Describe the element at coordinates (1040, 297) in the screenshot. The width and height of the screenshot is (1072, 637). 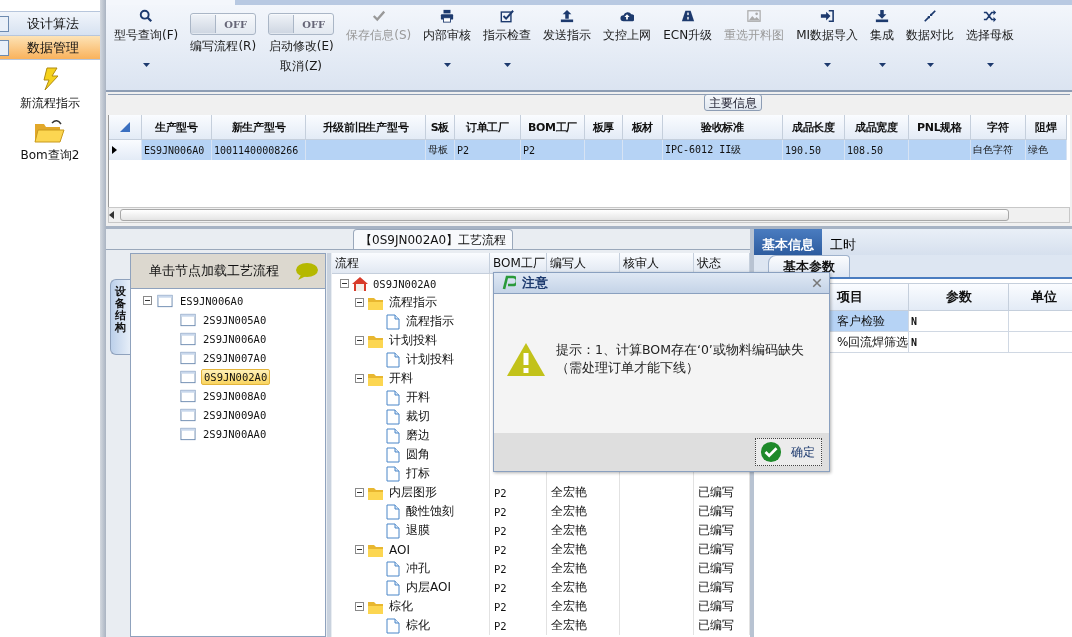
I see `column-header: 单位` at that location.